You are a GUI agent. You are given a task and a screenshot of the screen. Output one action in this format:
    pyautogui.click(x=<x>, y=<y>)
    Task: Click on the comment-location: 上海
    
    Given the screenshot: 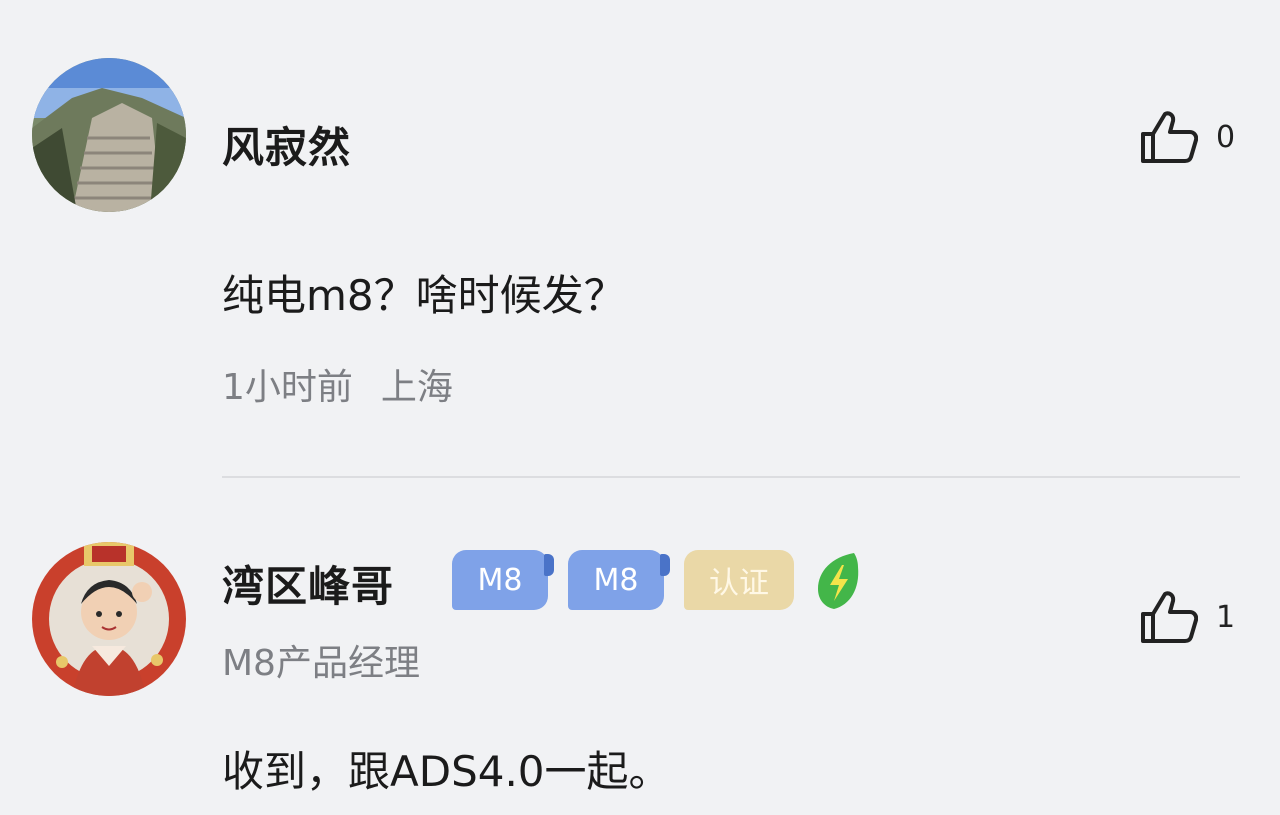 What is the action you would take?
    pyautogui.click(x=416, y=387)
    